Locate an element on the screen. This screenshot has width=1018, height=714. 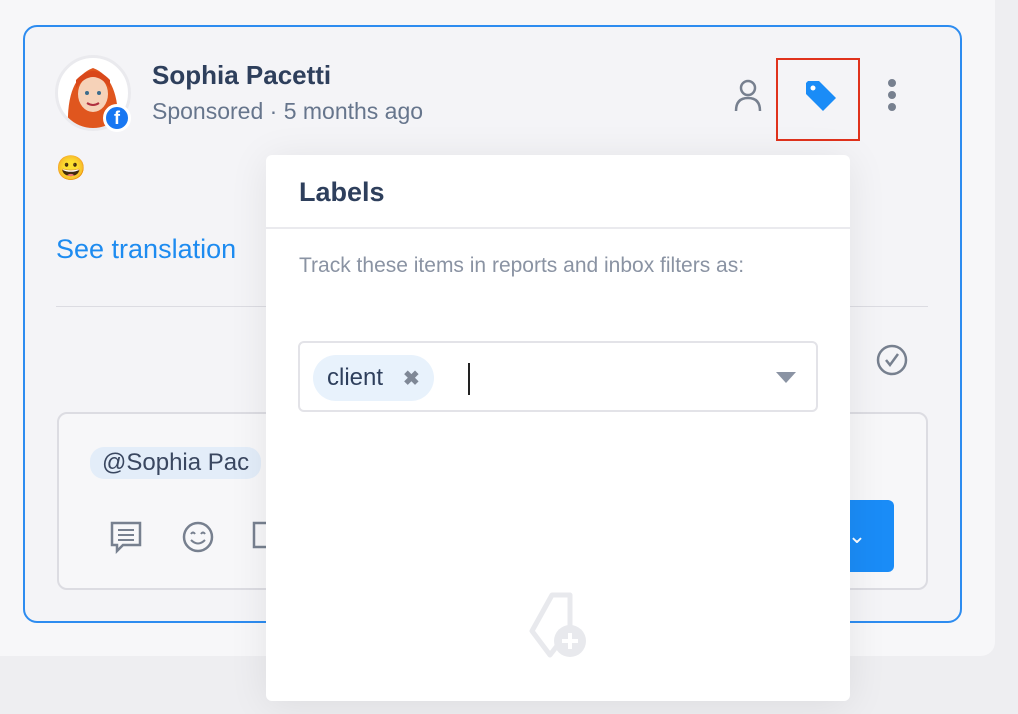
labels-title: Labels is located at coordinates (342, 192).